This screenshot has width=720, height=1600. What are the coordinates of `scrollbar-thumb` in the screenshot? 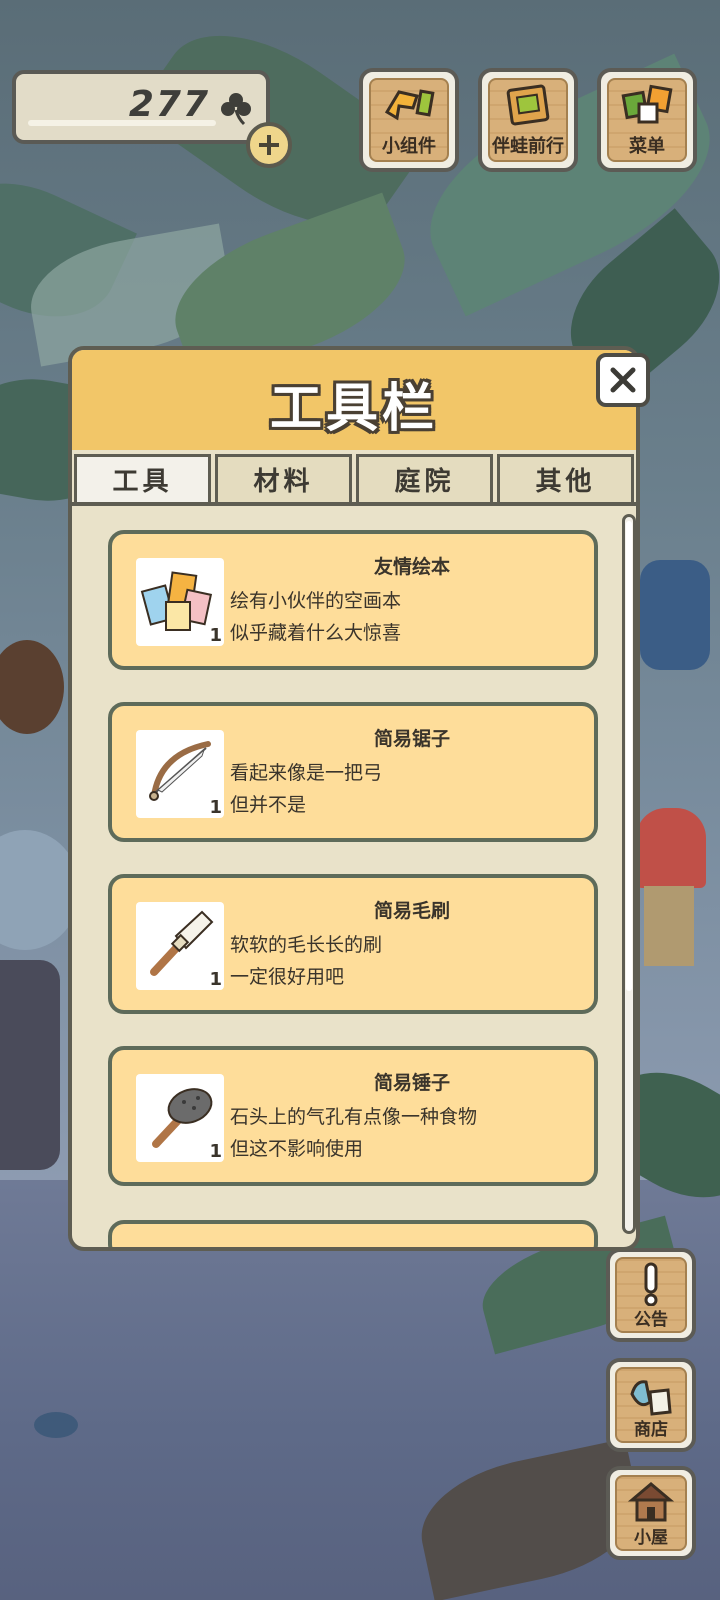 It's located at (629, 756).